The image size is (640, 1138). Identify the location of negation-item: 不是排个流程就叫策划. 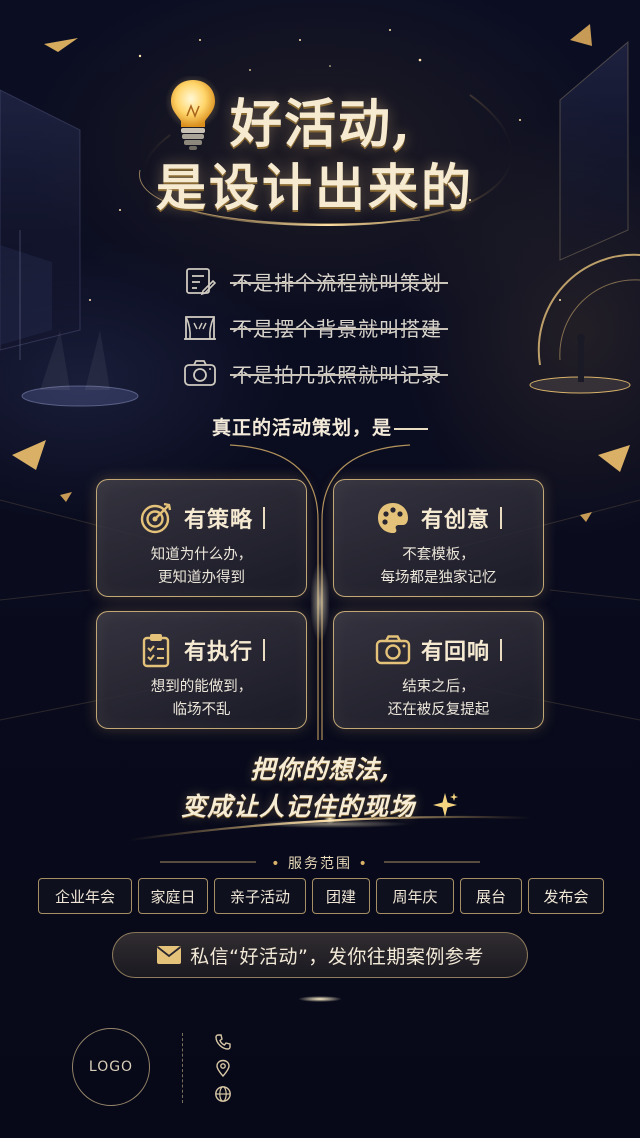
(332, 281).